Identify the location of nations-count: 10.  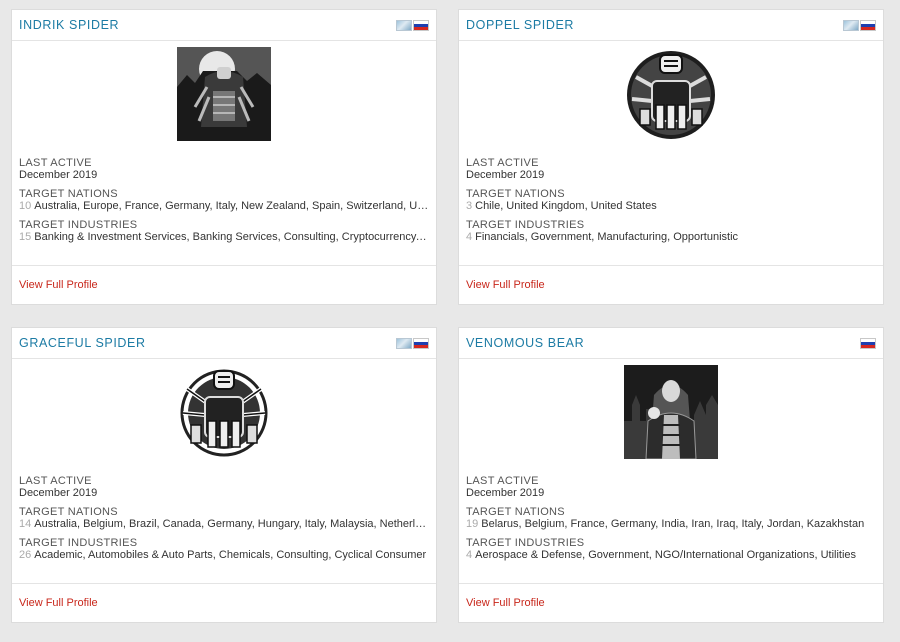
(25, 206).